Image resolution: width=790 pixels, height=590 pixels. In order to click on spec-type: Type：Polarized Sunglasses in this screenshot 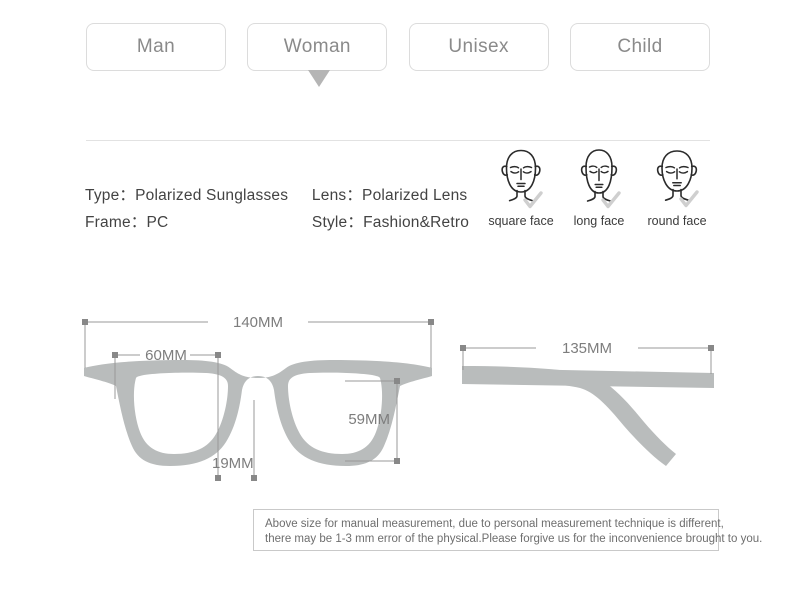, I will do `click(187, 195)`.